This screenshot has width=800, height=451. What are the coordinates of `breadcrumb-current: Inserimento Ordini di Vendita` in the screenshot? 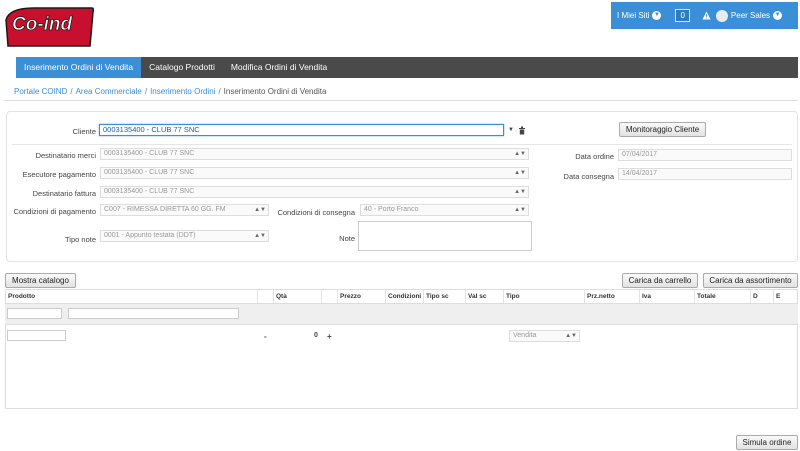 It's located at (275, 91).